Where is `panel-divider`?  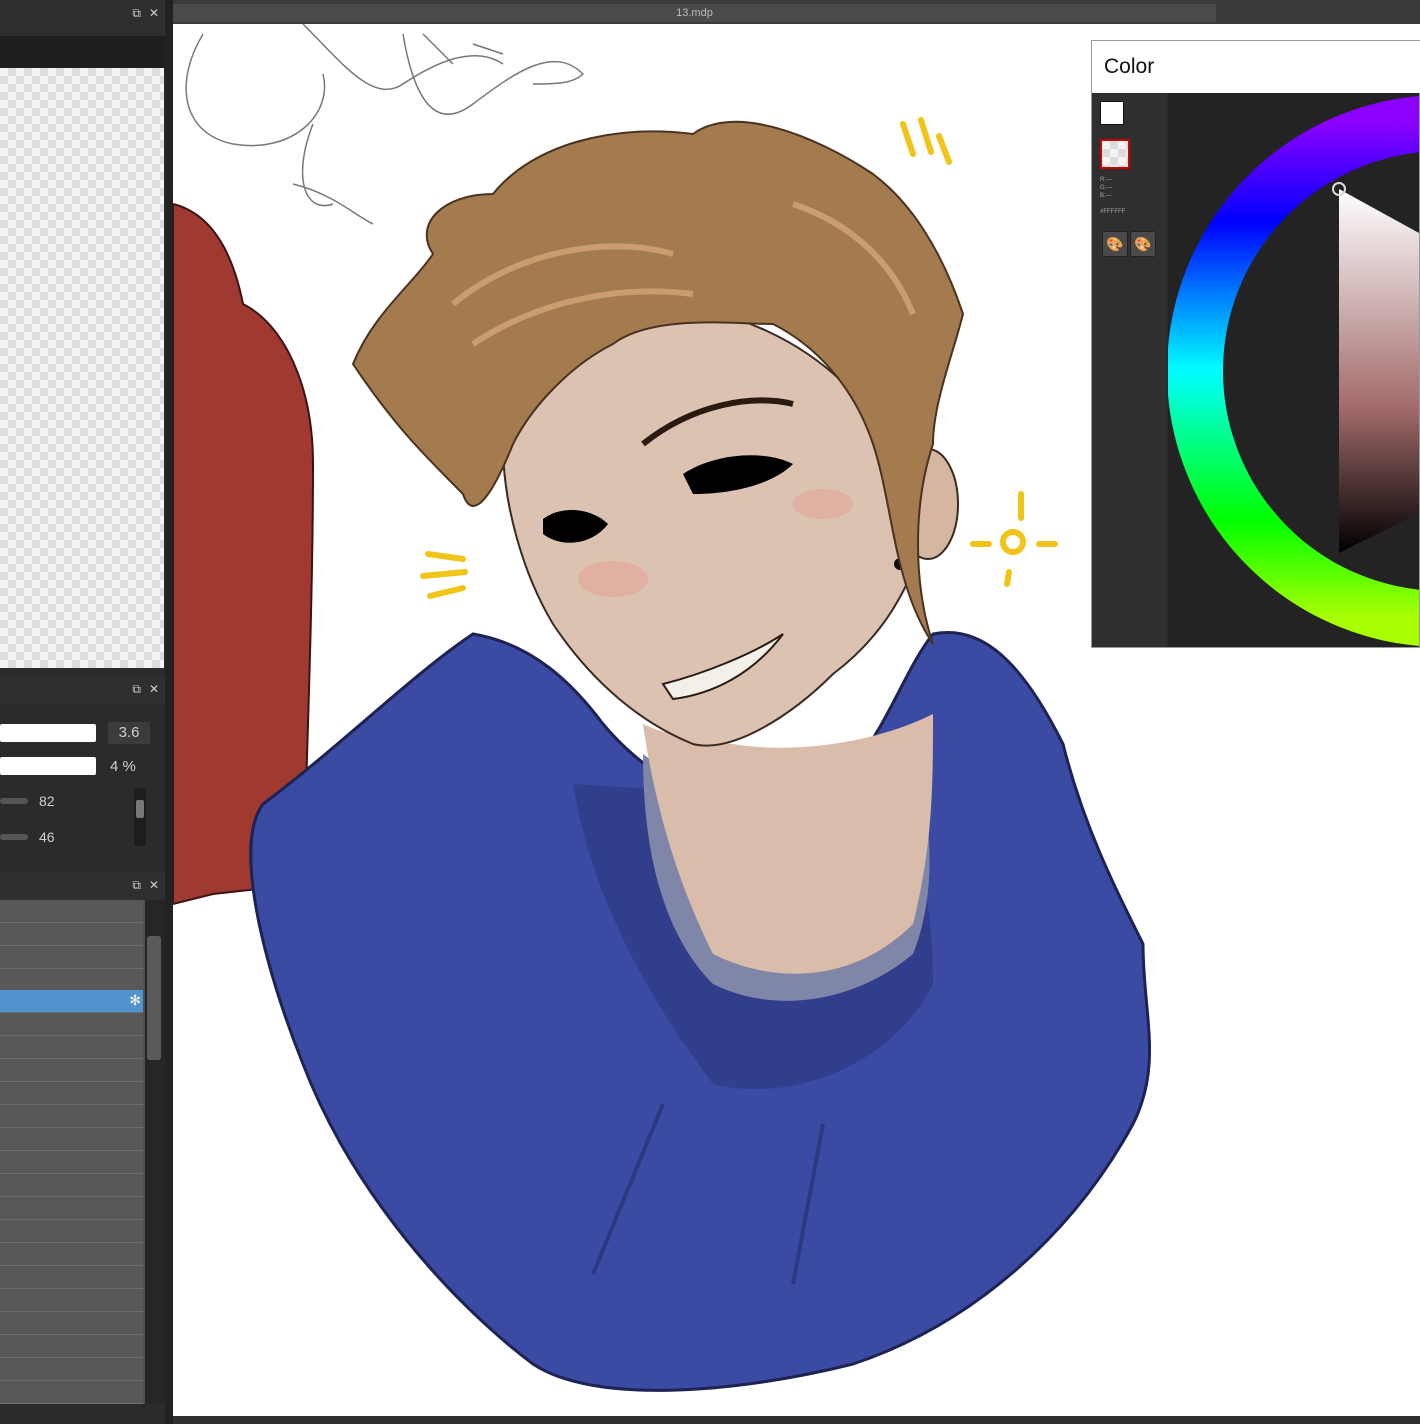 panel-divider is located at coordinates (169, 712).